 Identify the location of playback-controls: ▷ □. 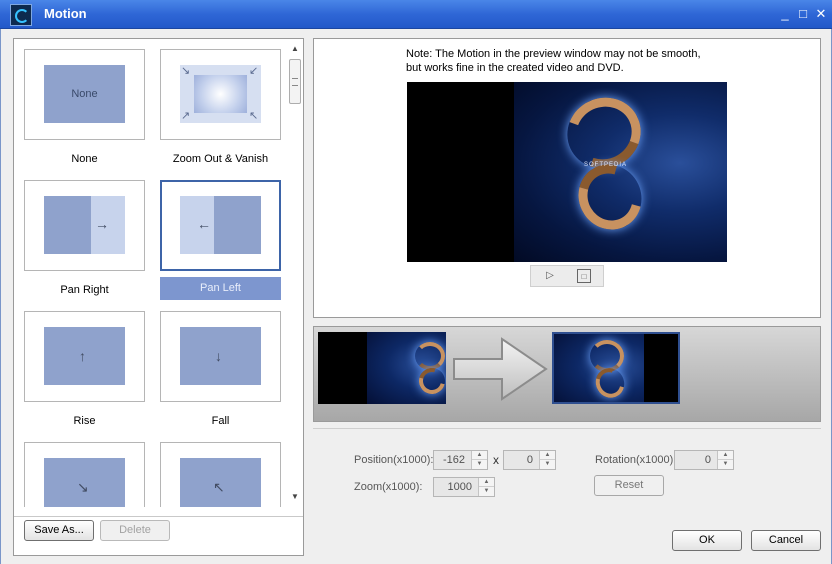
(567, 276).